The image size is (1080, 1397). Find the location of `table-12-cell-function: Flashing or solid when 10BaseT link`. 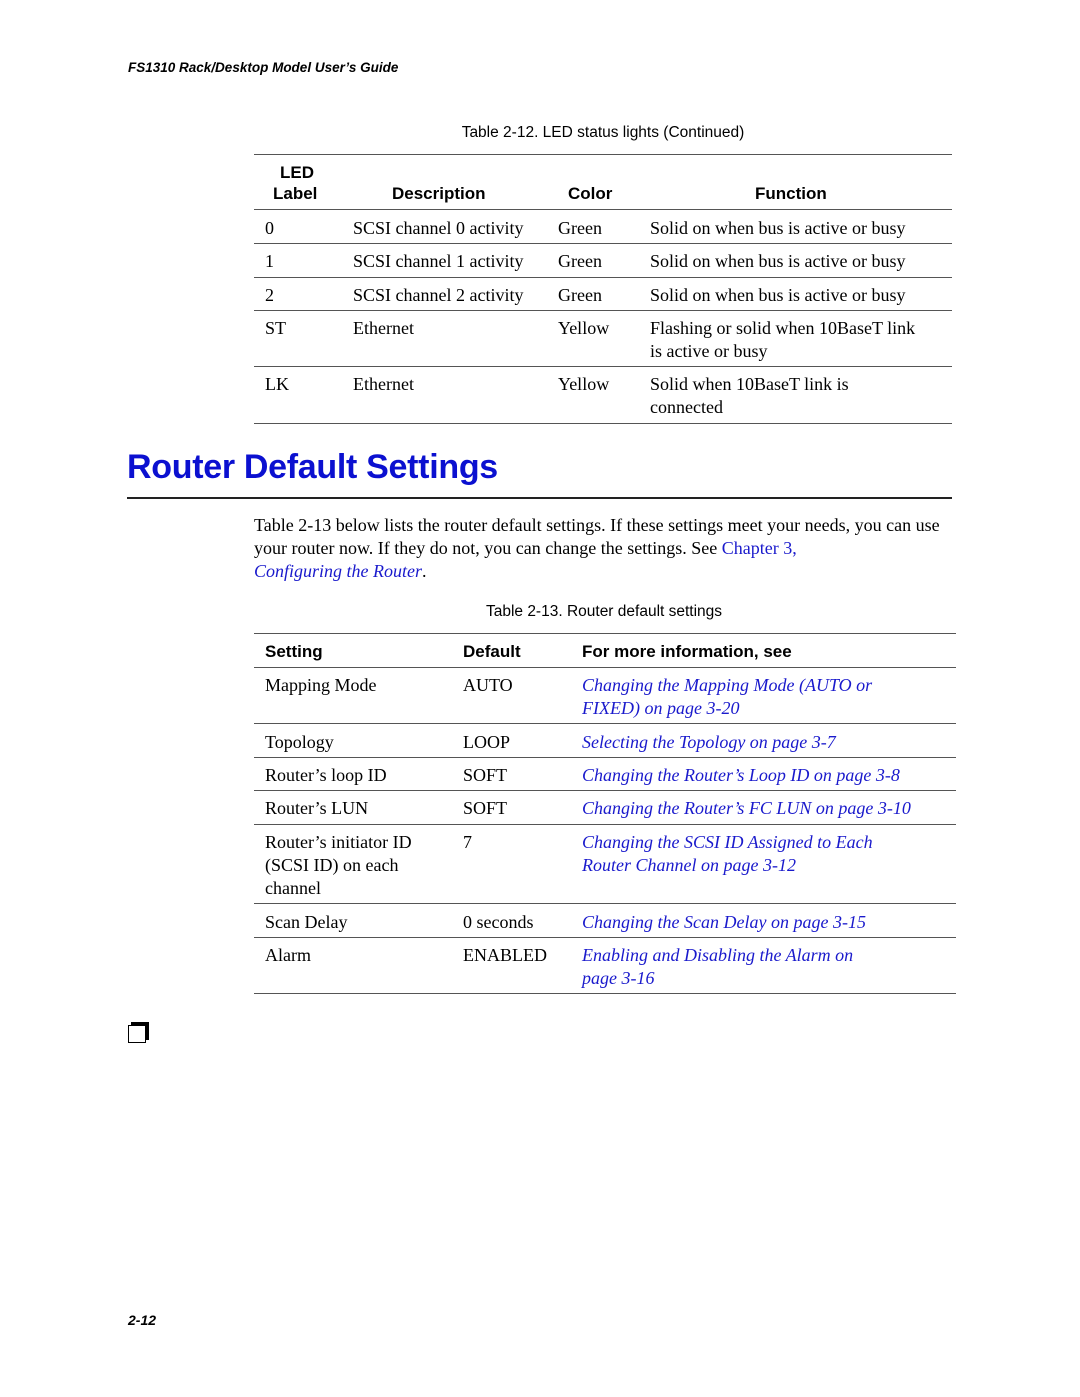

table-12-cell-function: Flashing or solid when 10BaseT link is located at coordinates (783, 328).